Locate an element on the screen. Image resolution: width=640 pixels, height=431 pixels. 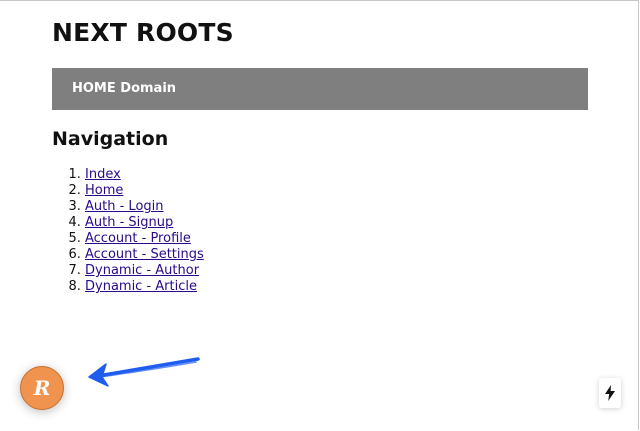
nav-item-auth-login: Auth - Login is located at coordinates (144, 207).